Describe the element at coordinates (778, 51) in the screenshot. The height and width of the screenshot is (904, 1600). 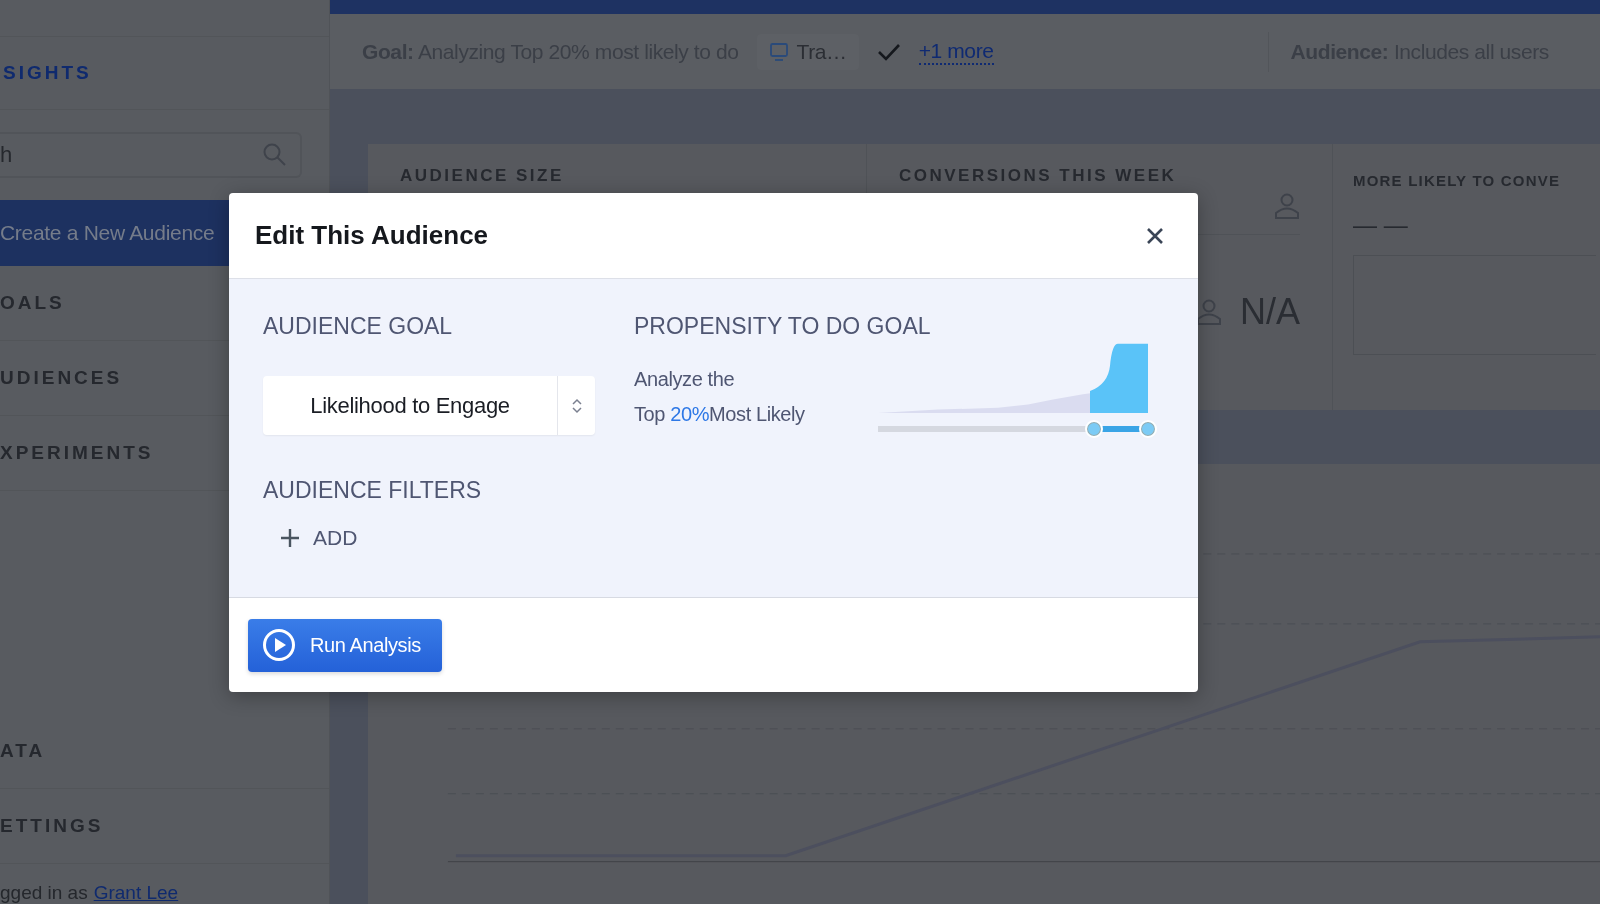
I see `monitor-icon` at that location.